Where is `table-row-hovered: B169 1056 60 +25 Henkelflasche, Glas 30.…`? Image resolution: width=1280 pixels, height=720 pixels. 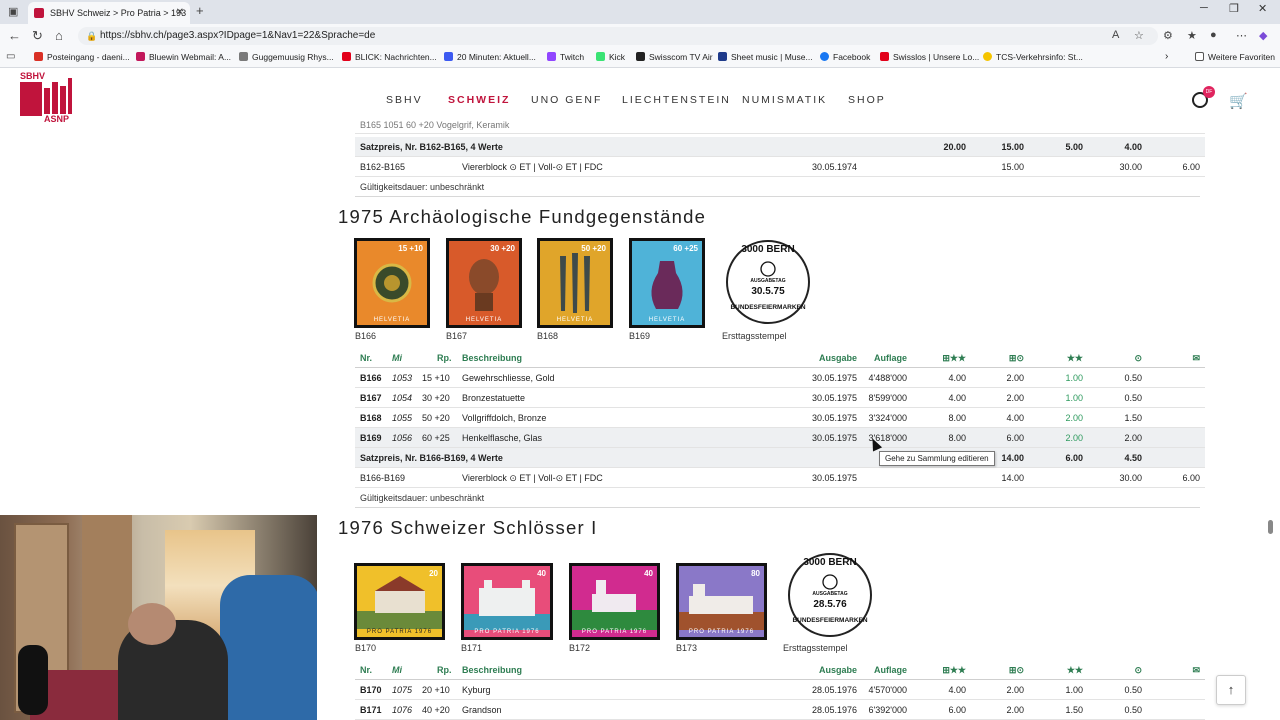
table-row-hovered: B169 1056 60 +25 Henkelflasche, Glas 30.… is located at coordinates (780, 438).